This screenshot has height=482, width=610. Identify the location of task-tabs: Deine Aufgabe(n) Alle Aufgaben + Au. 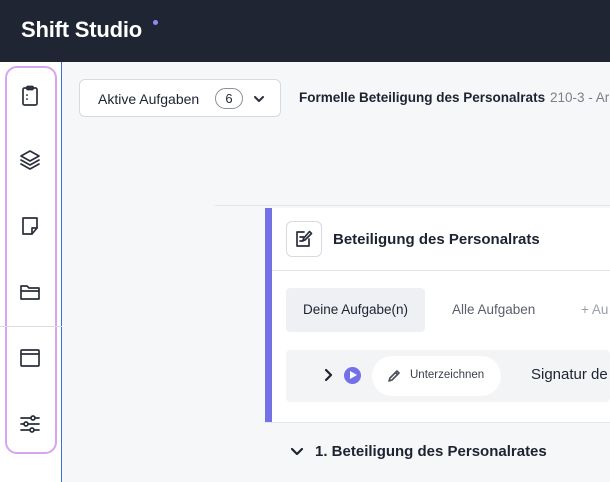
(448, 310).